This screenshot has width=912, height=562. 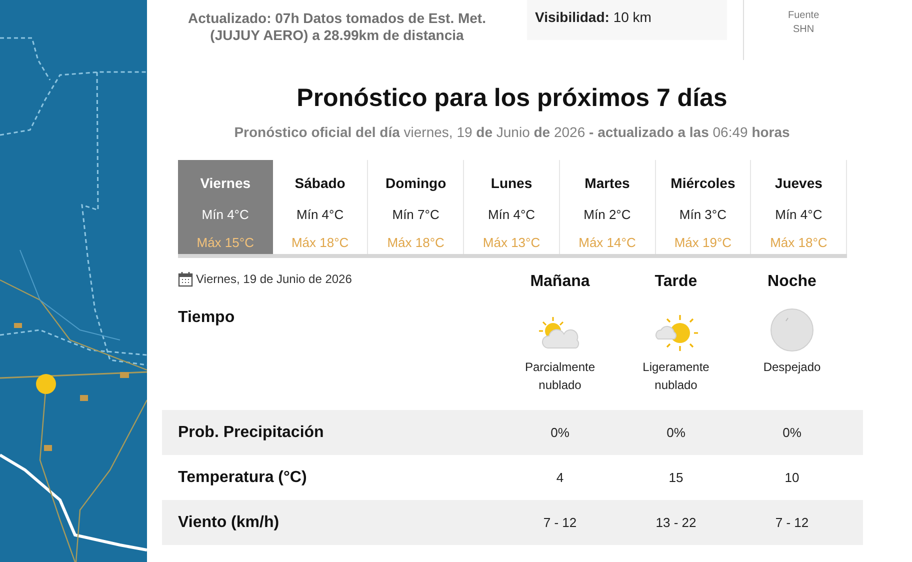 I want to click on period-heading: Mañana, so click(x=560, y=280).